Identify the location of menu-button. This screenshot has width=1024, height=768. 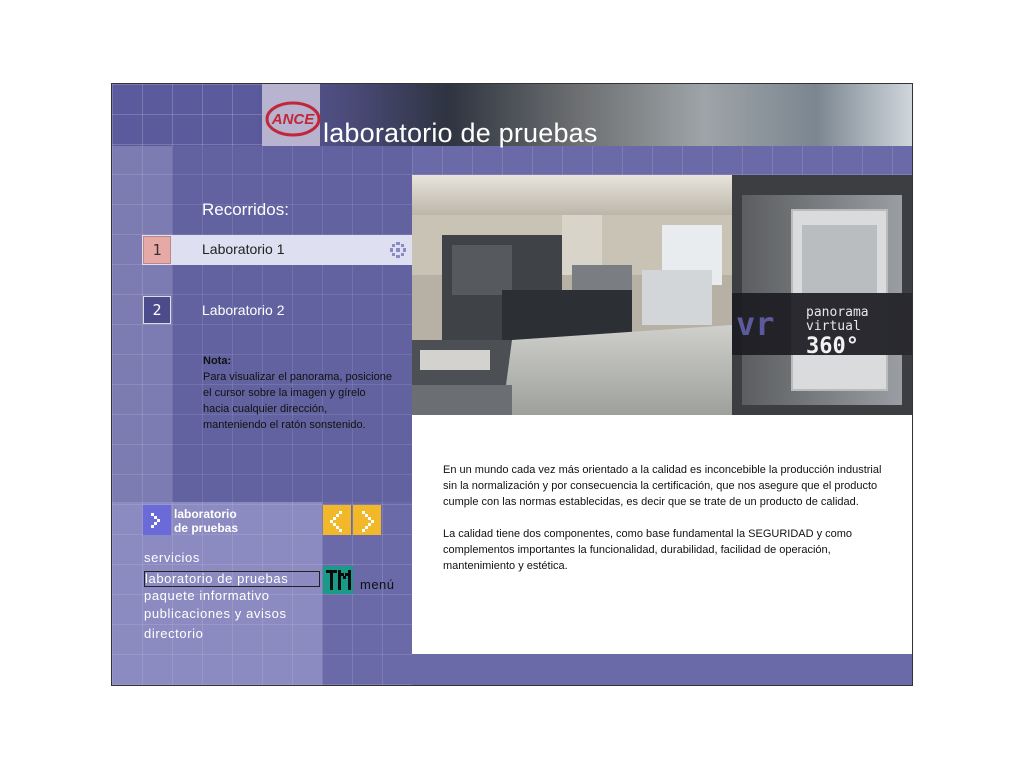
(338, 580).